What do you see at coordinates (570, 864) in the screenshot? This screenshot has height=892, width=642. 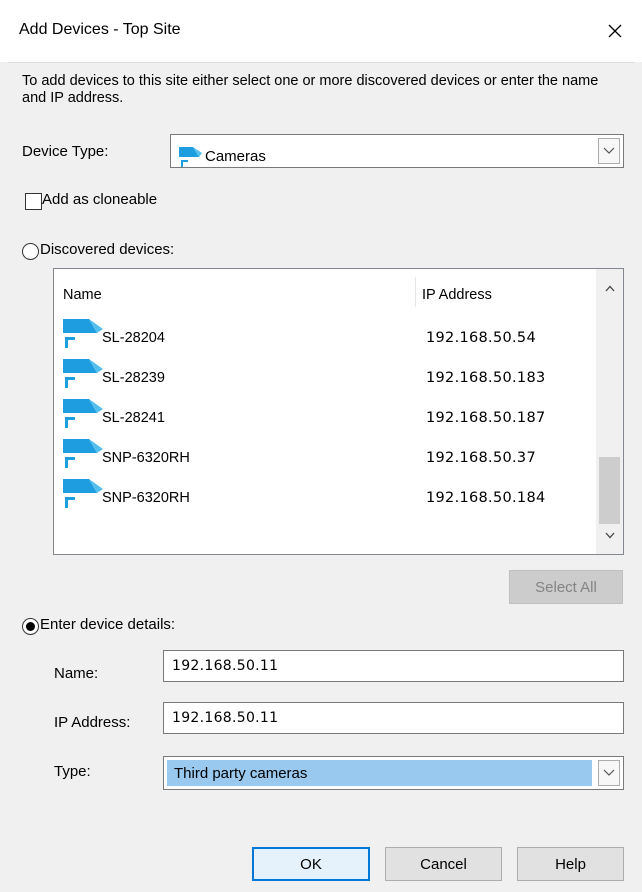 I see `help-button: Help` at bounding box center [570, 864].